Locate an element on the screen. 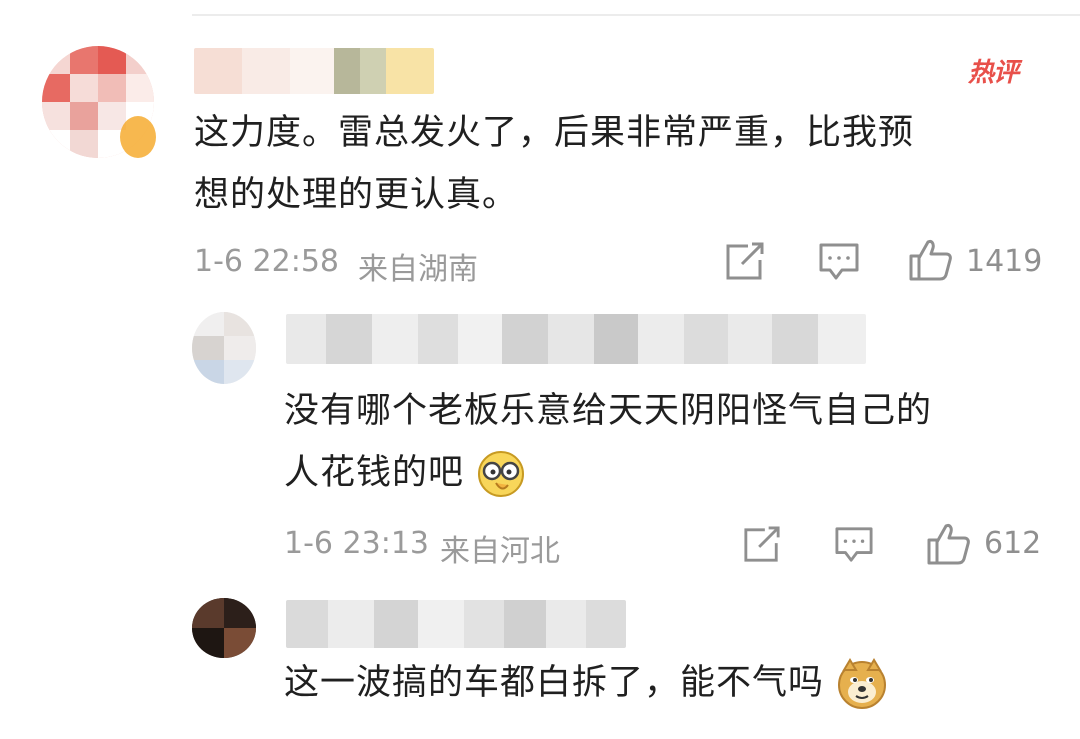 This screenshot has width=1080, height=739. comment-timestamp: 1-6 22:58 is located at coordinates (266, 261).